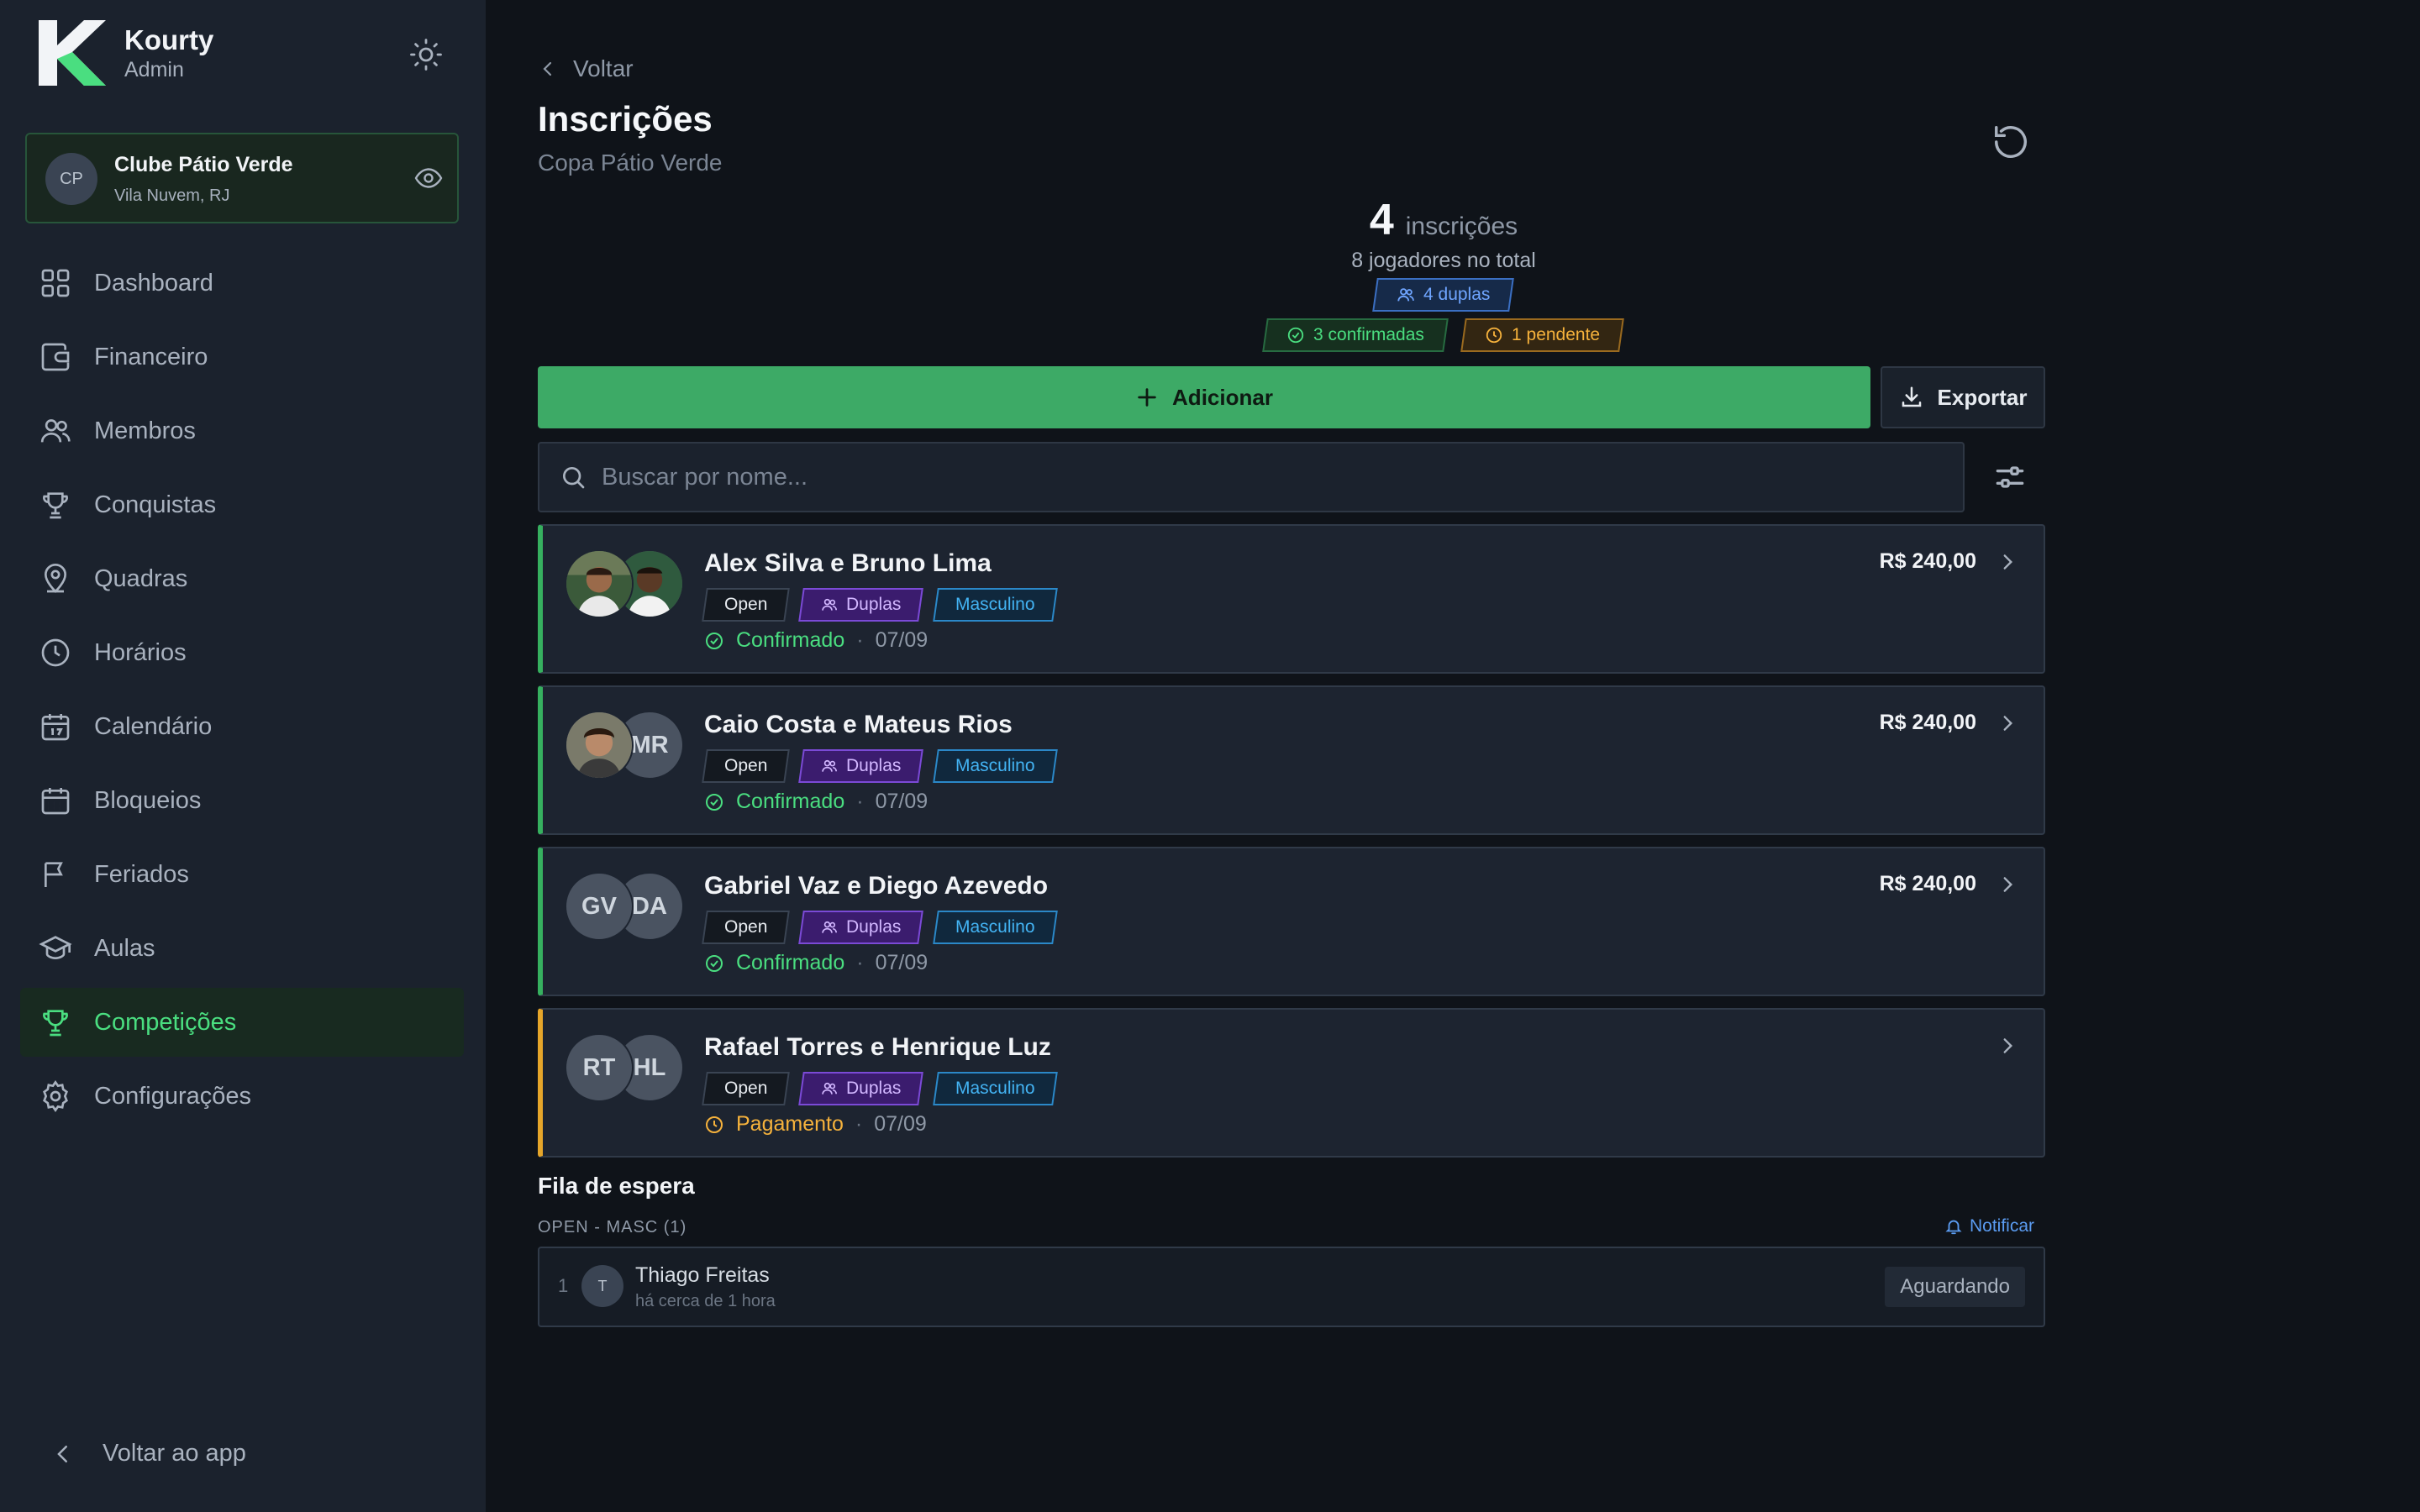  I want to click on refresh-button, so click(2010, 142).